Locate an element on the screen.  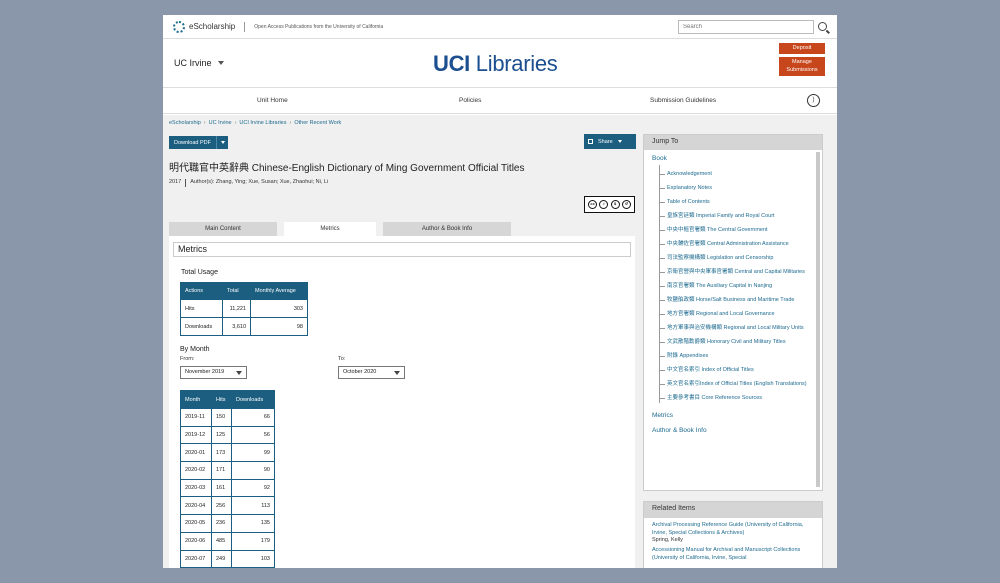
jump-link: 中央中樞官署類 The Central Government is located at coordinates (741, 230).